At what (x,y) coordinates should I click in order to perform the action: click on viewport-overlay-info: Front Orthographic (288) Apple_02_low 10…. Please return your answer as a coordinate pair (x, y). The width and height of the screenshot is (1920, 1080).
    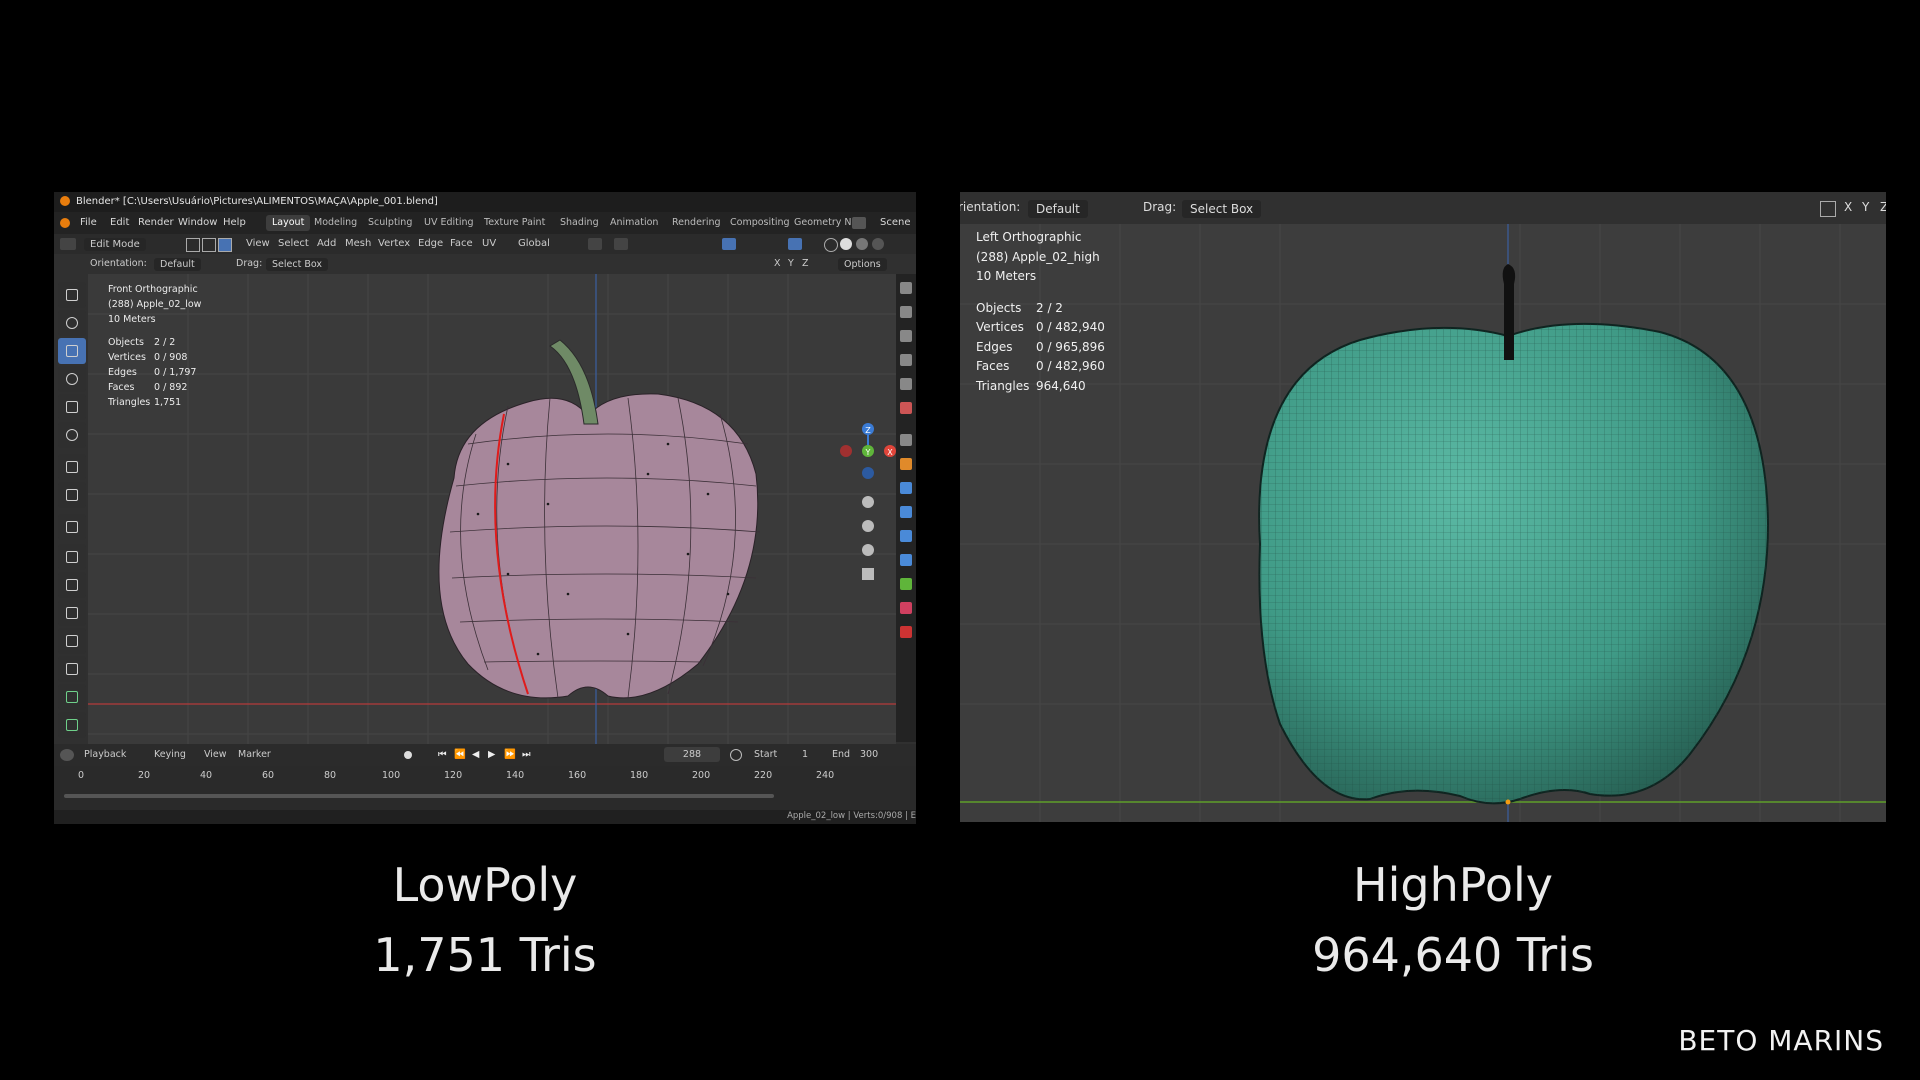
    Looking at the image, I should click on (154, 346).